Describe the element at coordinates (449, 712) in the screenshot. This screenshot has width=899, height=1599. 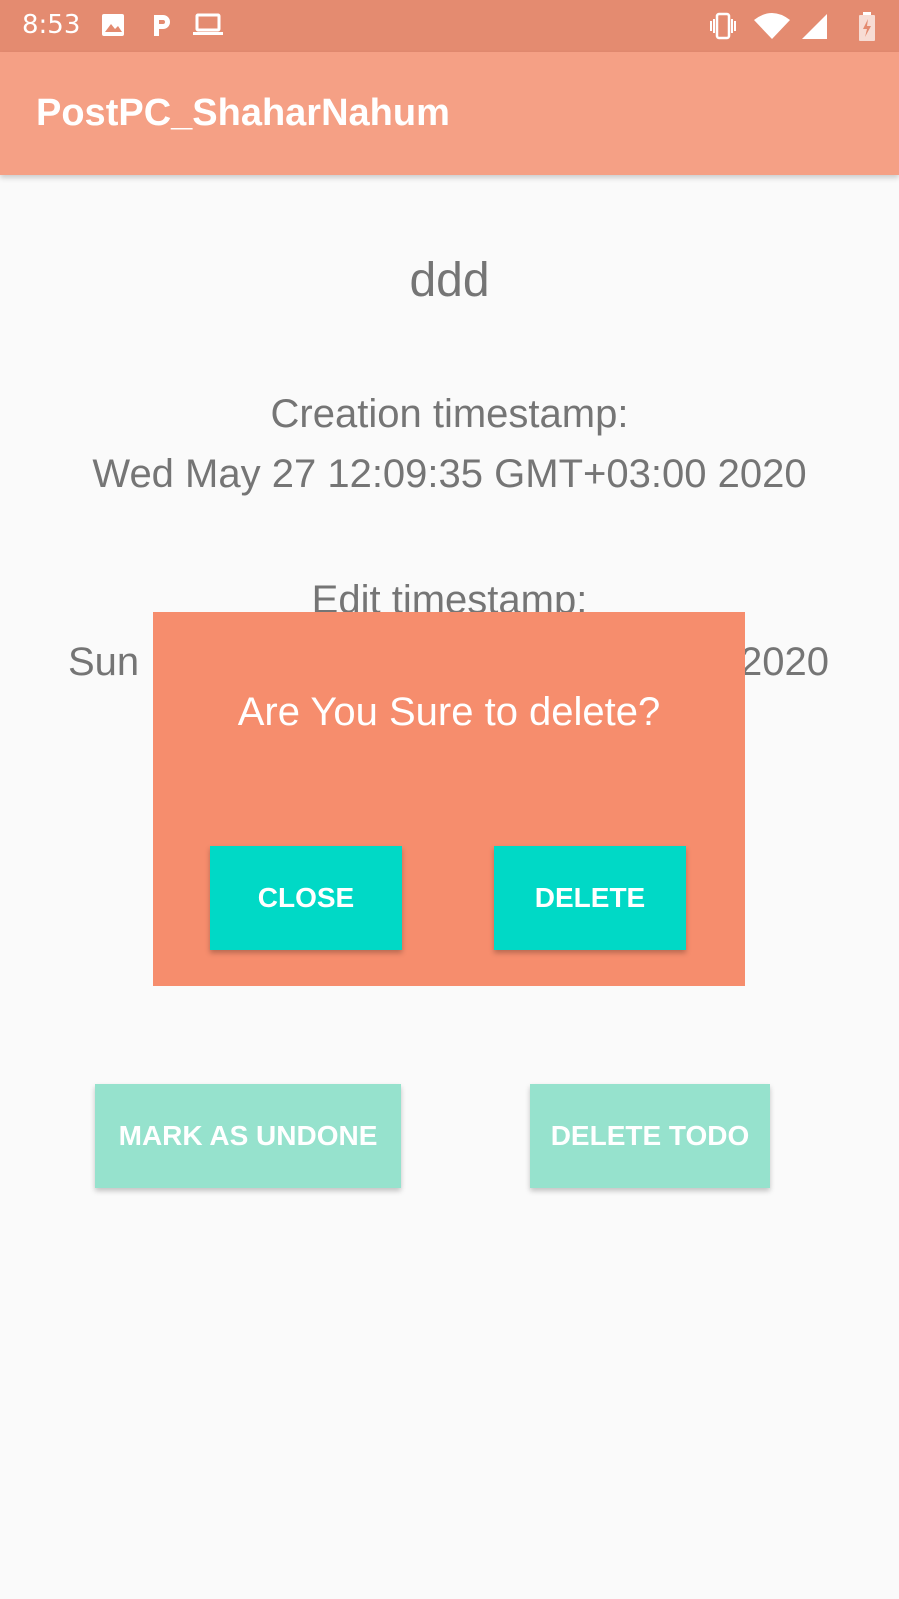
I see `dialog-message: Are You Sure to delete?` at that location.